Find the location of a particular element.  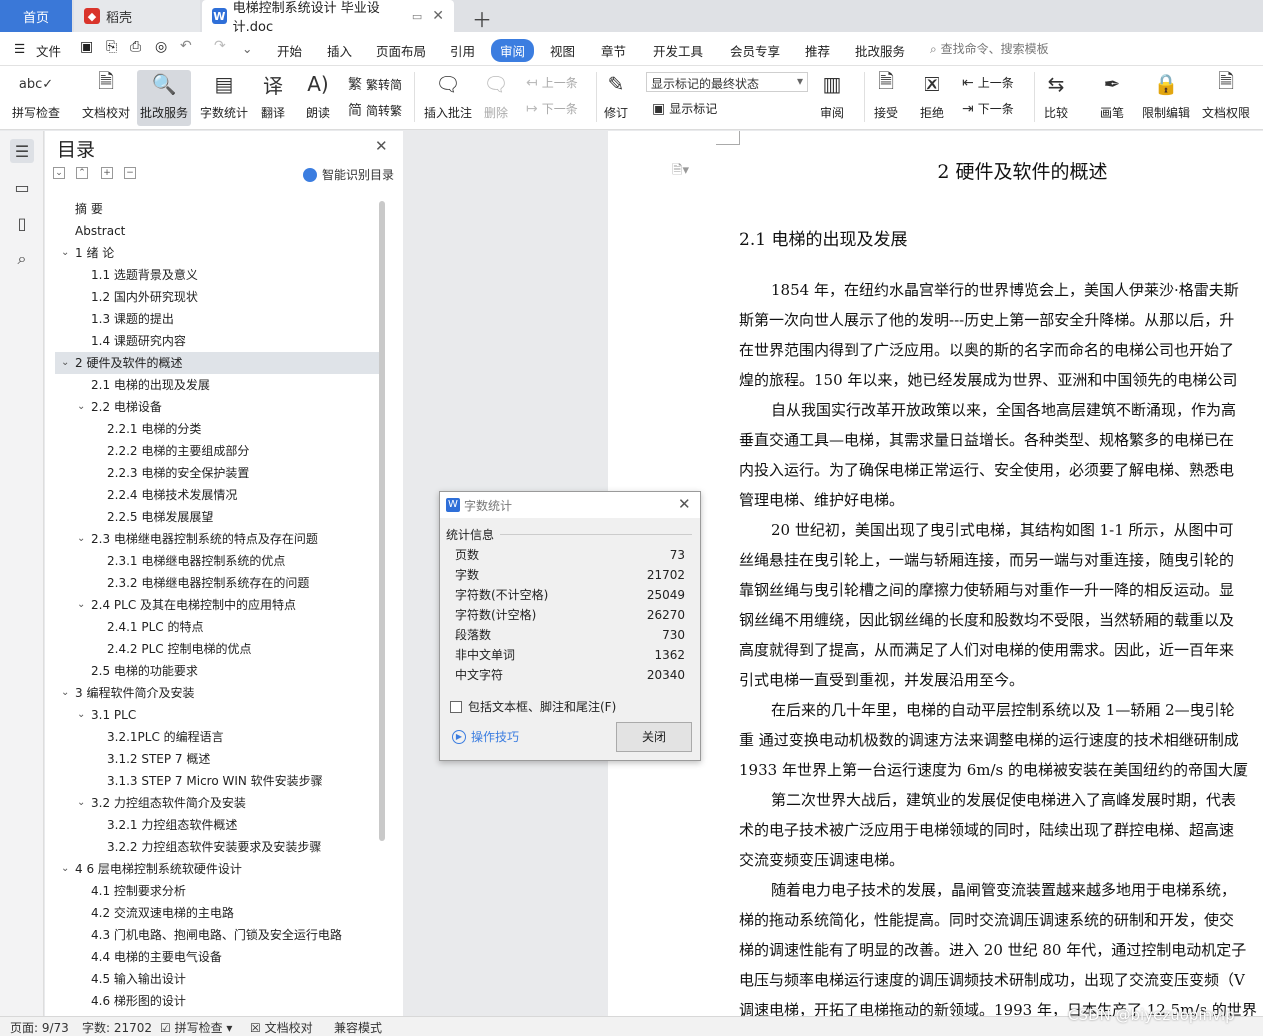

toc-item: 1.1 选题背景及意义 is located at coordinates (217, 275).